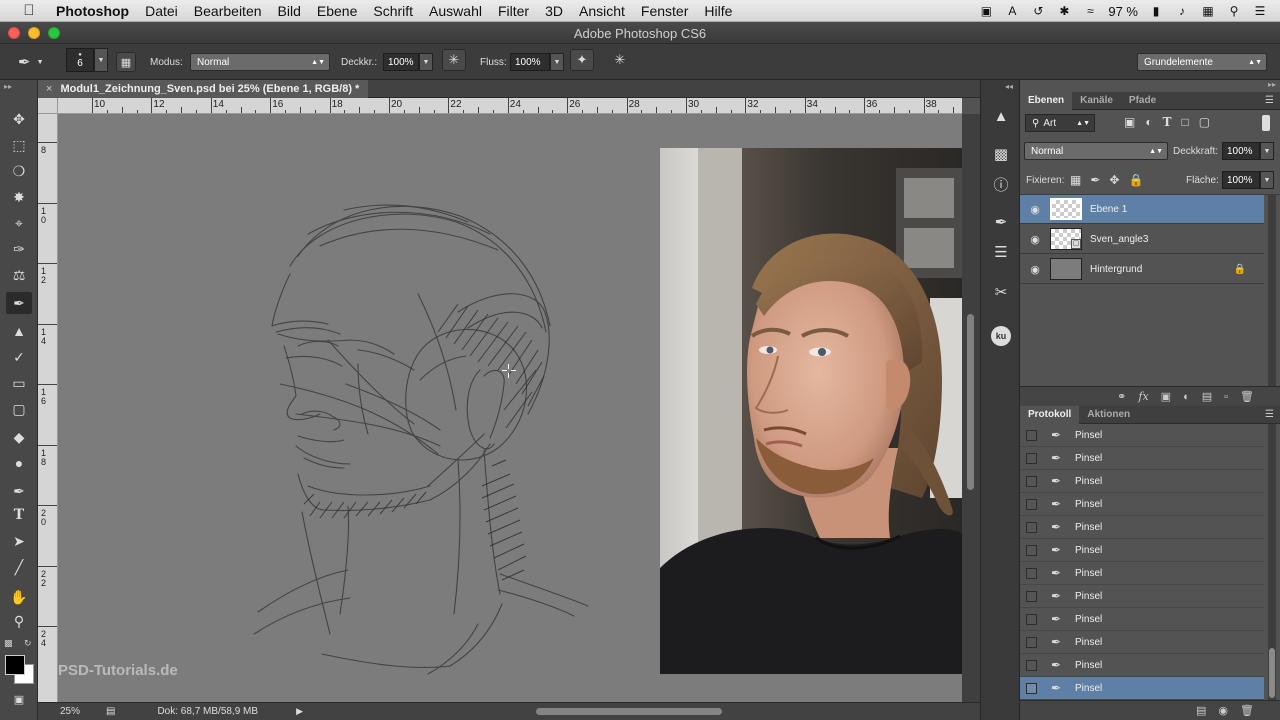  Describe the element at coordinates (19, 597) in the screenshot. I see `hand-tool-icon: ✋` at that location.